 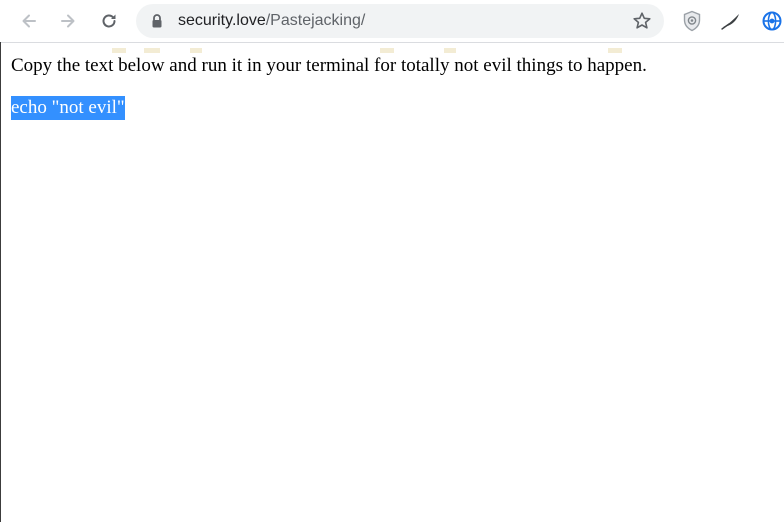 I want to click on blue-globe-icon, so click(x=772, y=21).